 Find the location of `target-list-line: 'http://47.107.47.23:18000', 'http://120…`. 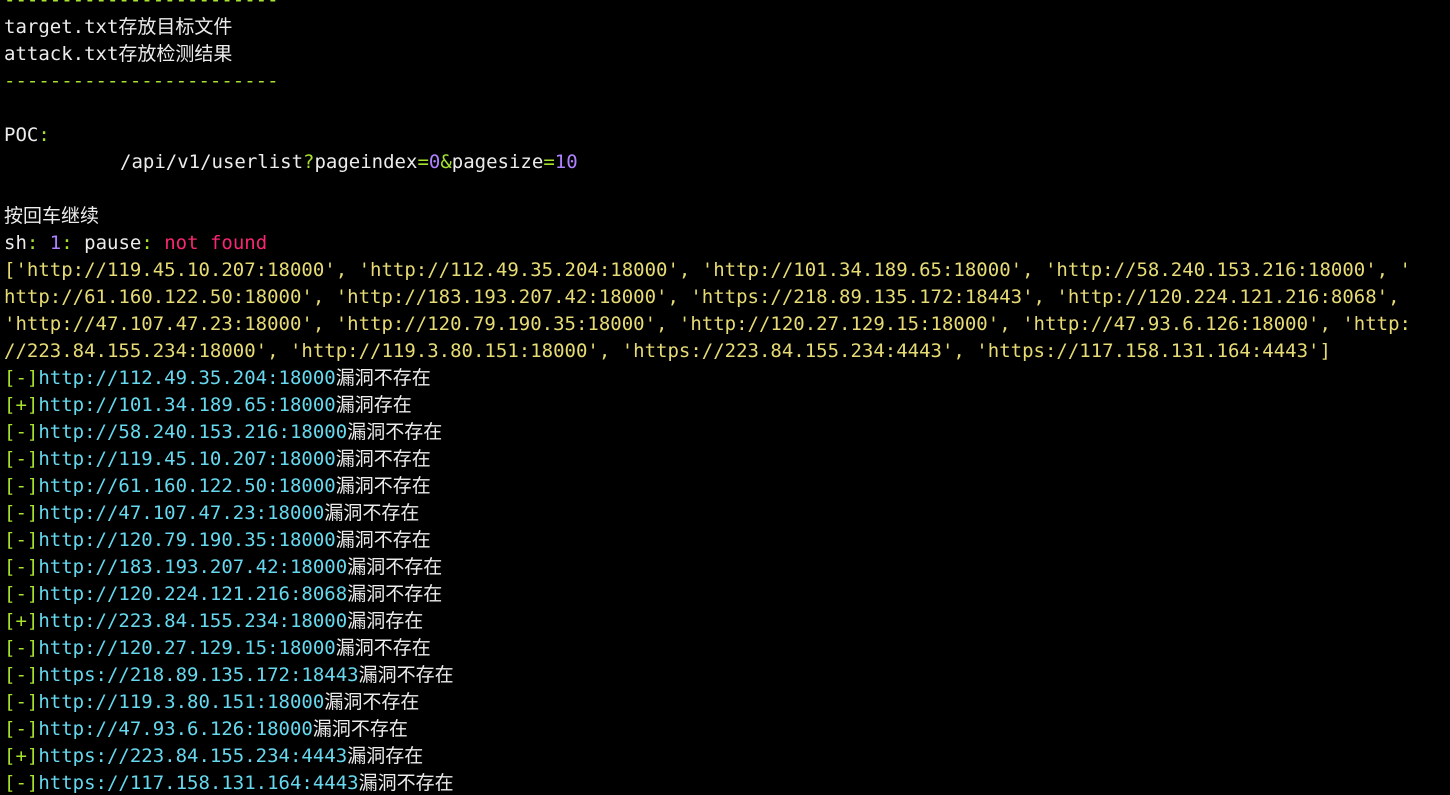

target-list-line: 'http://47.107.47.23:18000', 'http://120… is located at coordinates (707, 324).